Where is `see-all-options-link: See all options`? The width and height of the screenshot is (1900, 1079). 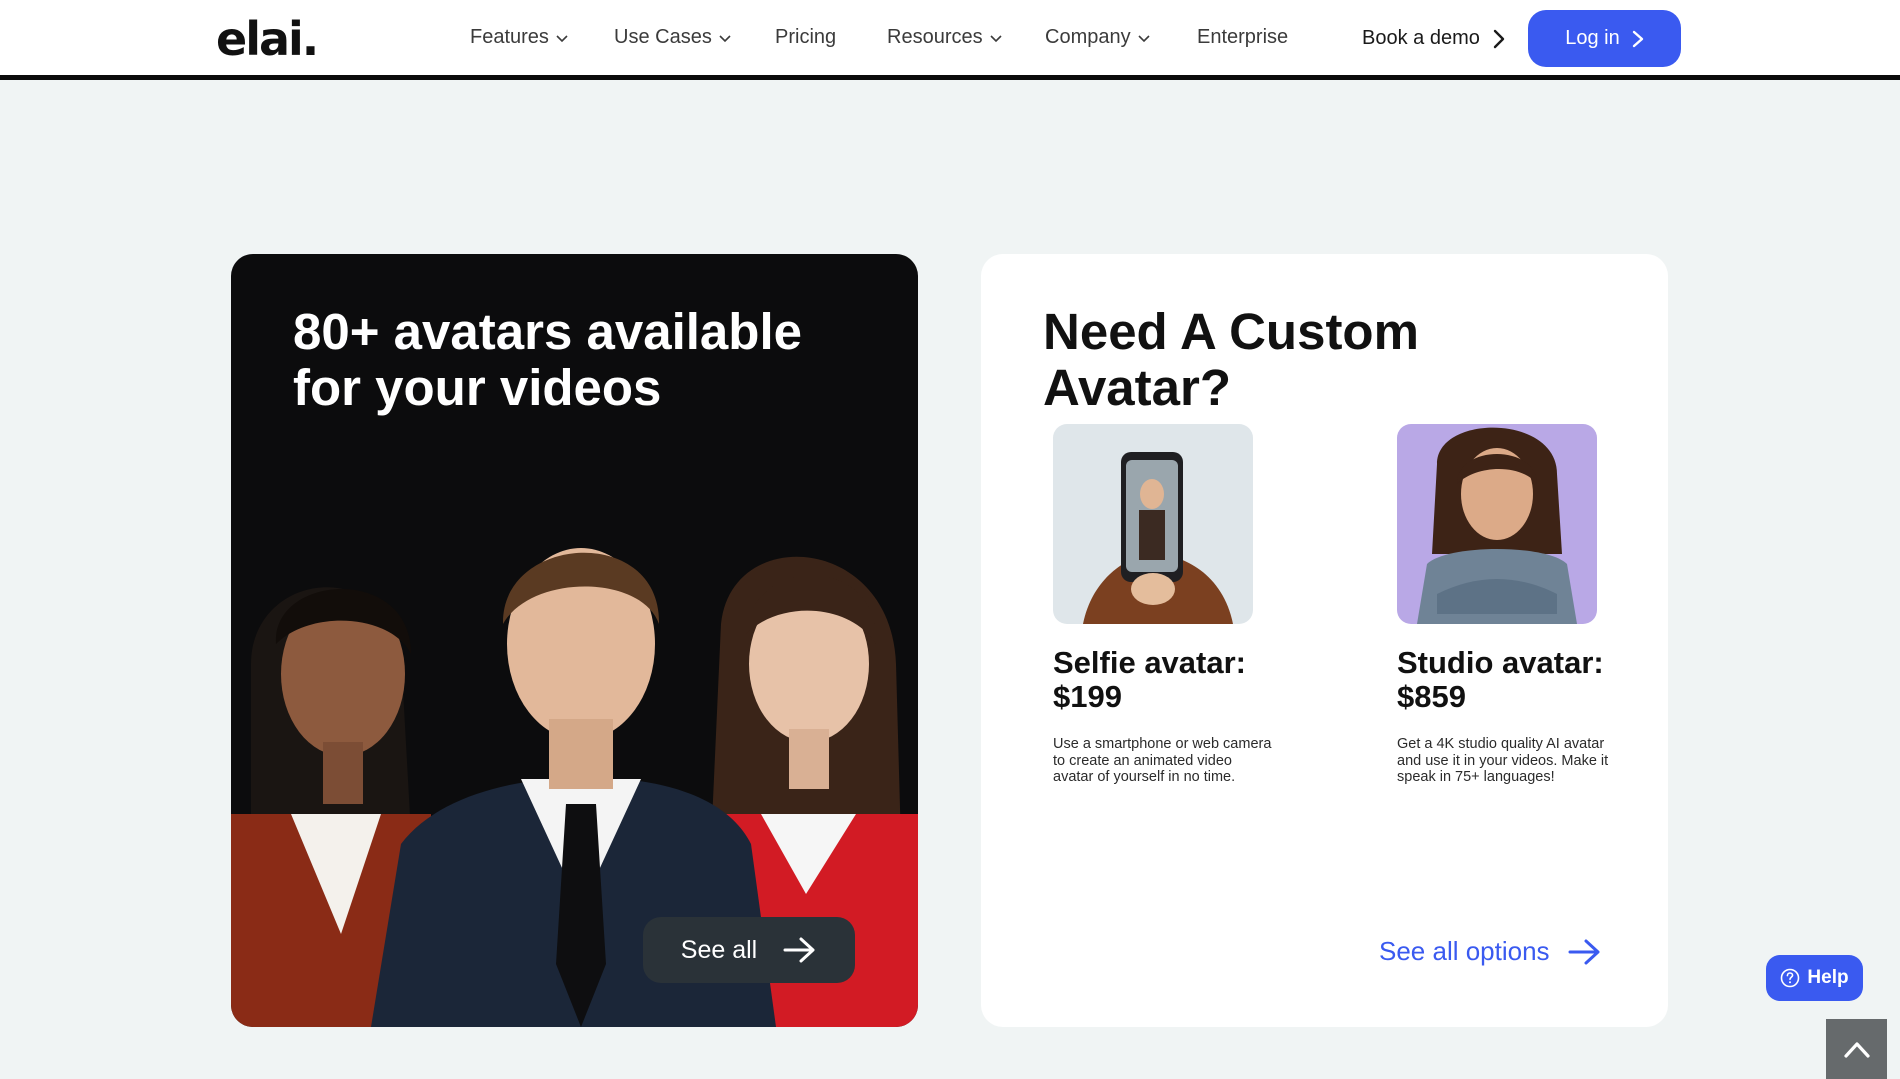 see-all-options-link: See all options is located at coordinates (1490, 951).